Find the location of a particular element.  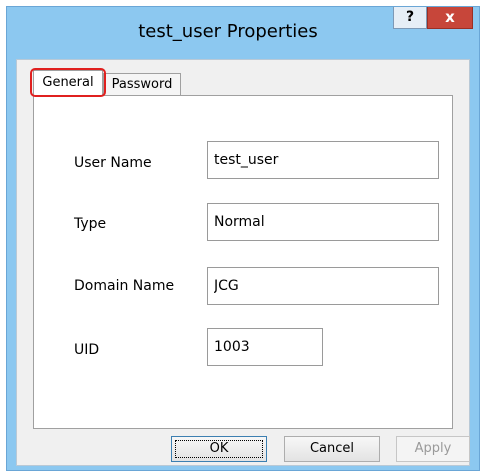

tab-password: Password is located at coordinates (142, 84).